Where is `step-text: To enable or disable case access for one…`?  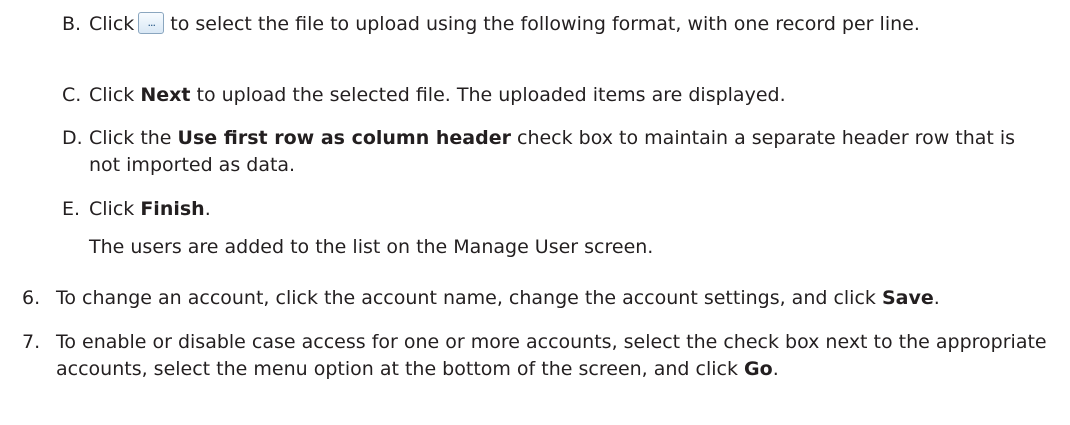 step-text: To enable or disable case access for one… is located at coordinates (544, 356).